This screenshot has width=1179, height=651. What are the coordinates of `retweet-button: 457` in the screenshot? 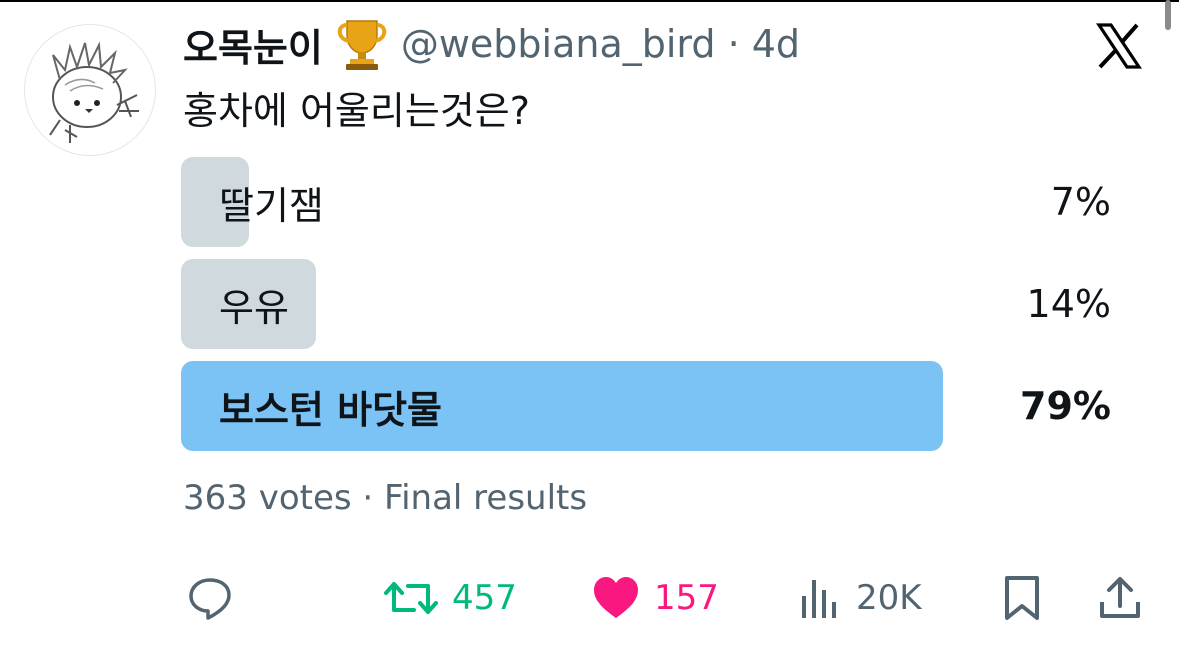 It's located at (450, 598).